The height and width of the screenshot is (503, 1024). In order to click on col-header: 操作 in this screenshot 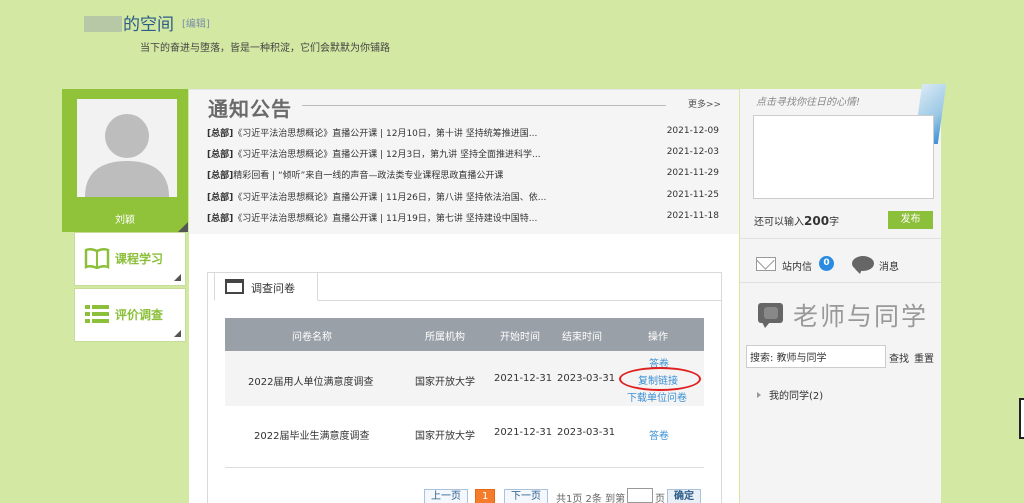, I will do `click(658, 337)`.